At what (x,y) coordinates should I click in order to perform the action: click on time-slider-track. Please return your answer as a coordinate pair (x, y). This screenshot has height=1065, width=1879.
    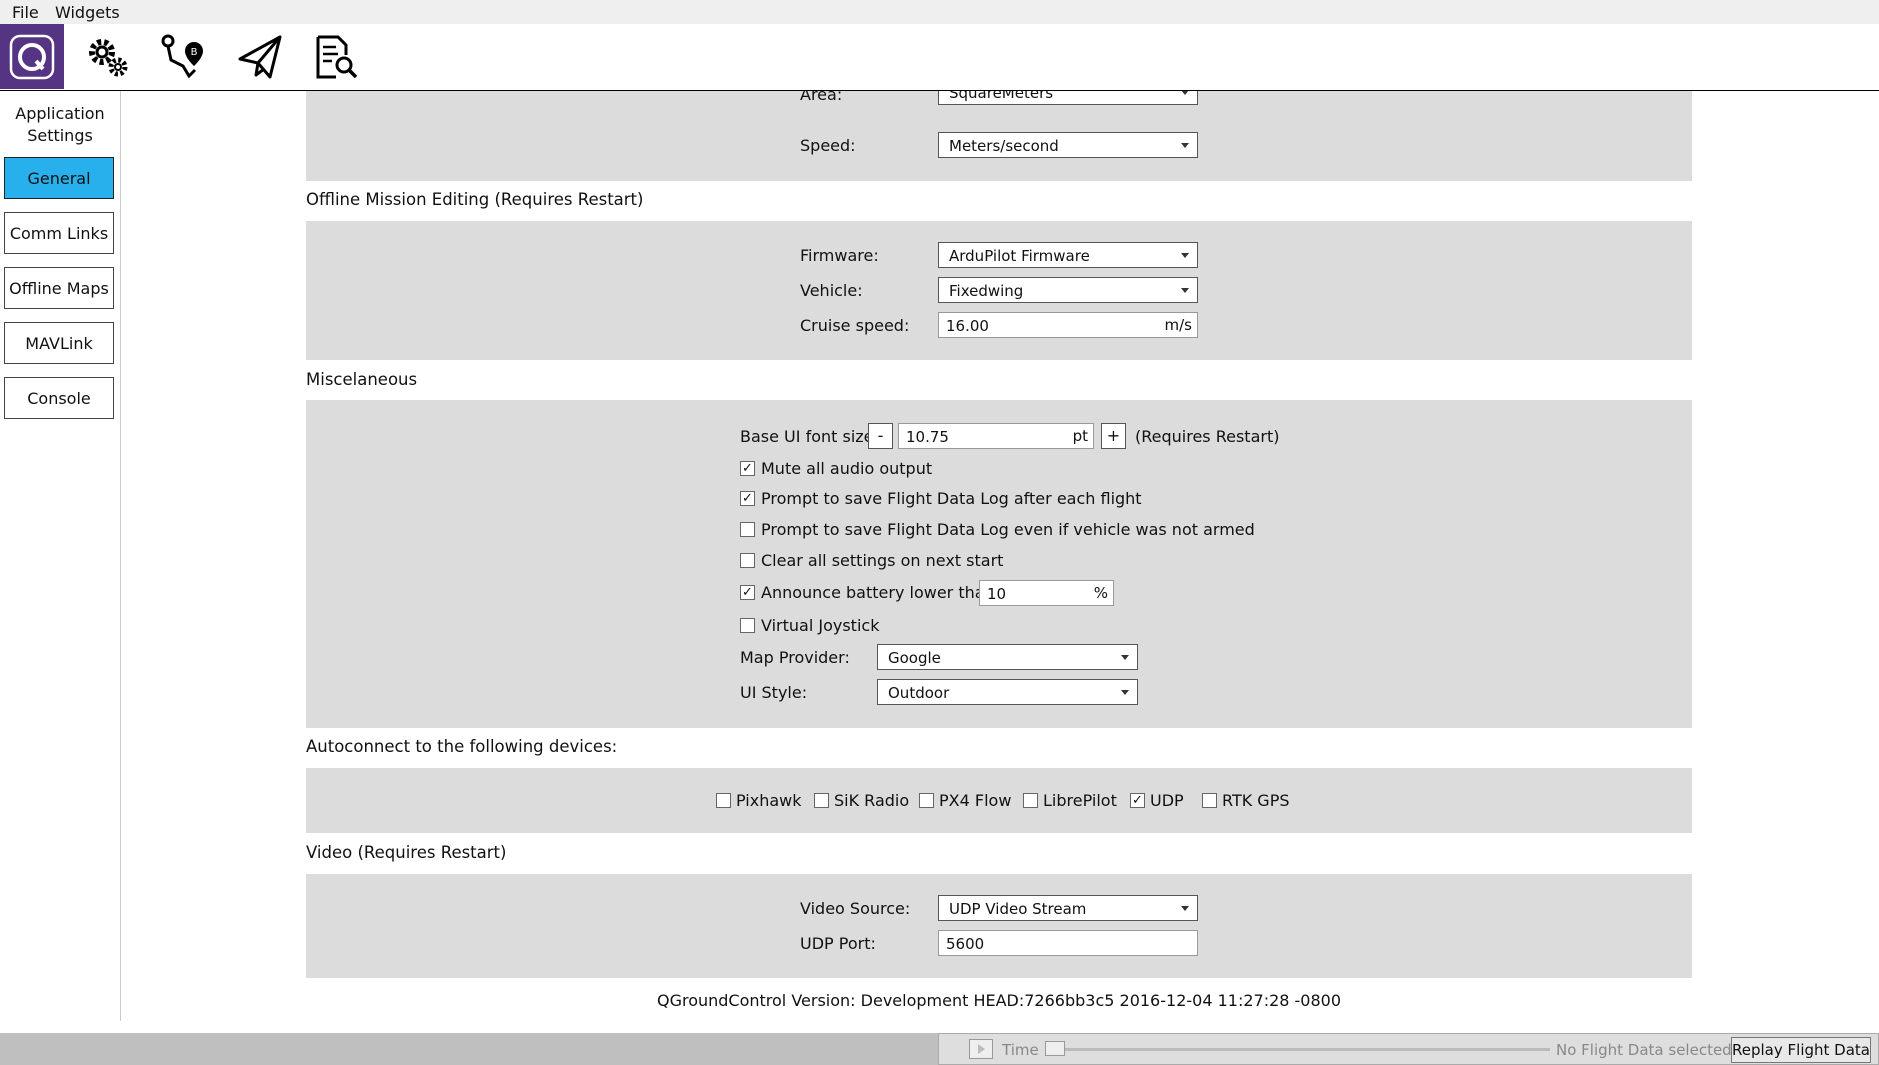
    Looking at the image, I should click on (1297, 1049).